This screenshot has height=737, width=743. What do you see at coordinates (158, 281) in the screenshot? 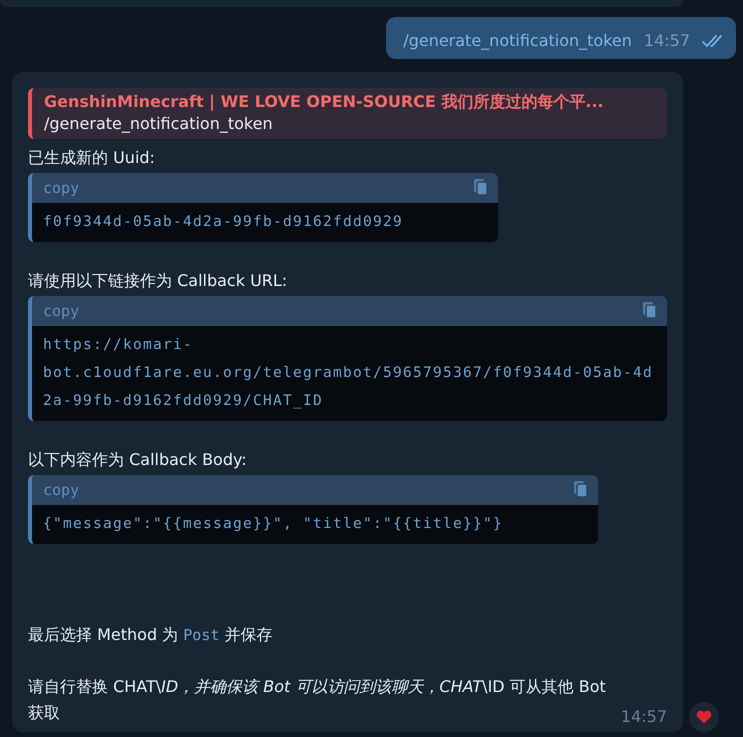
I see `message-text: 请使用以下链接作为 Callback URL:` at bounding box center [158, 281].